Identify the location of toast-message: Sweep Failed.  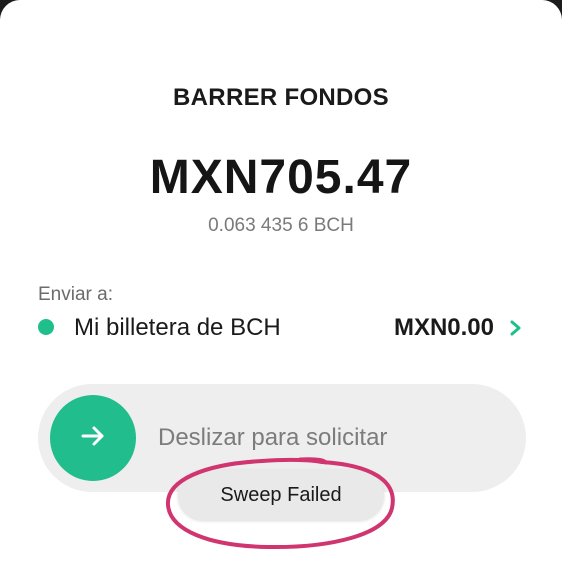
(281, 494).